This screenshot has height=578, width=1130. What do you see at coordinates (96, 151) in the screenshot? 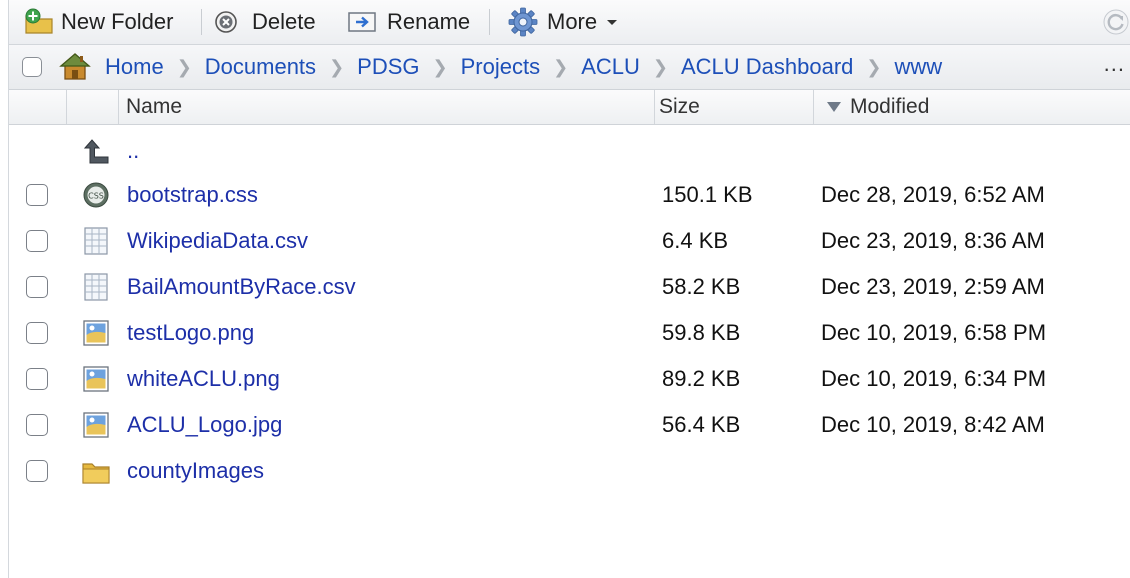
I see `up-arrow-icon` at bounding box center [96, 151].